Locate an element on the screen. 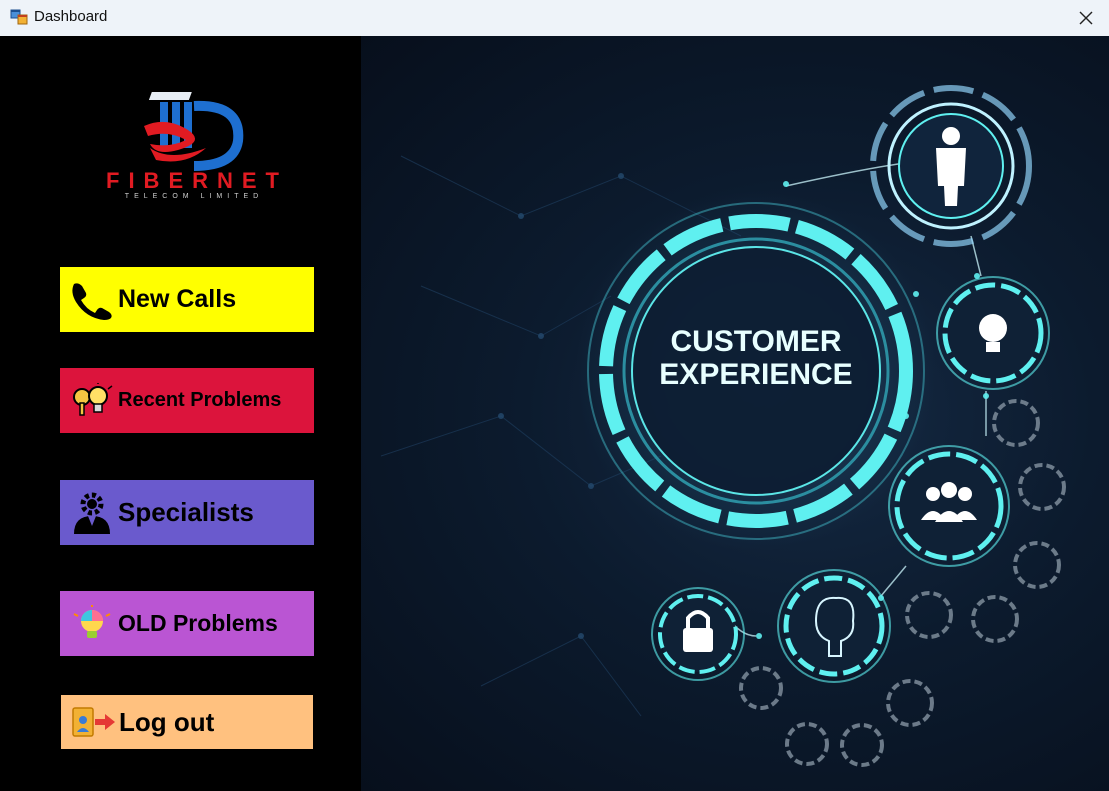 This screenshot has height=791, width=1109. search-node-icon is located at coordinates (1016, 423).